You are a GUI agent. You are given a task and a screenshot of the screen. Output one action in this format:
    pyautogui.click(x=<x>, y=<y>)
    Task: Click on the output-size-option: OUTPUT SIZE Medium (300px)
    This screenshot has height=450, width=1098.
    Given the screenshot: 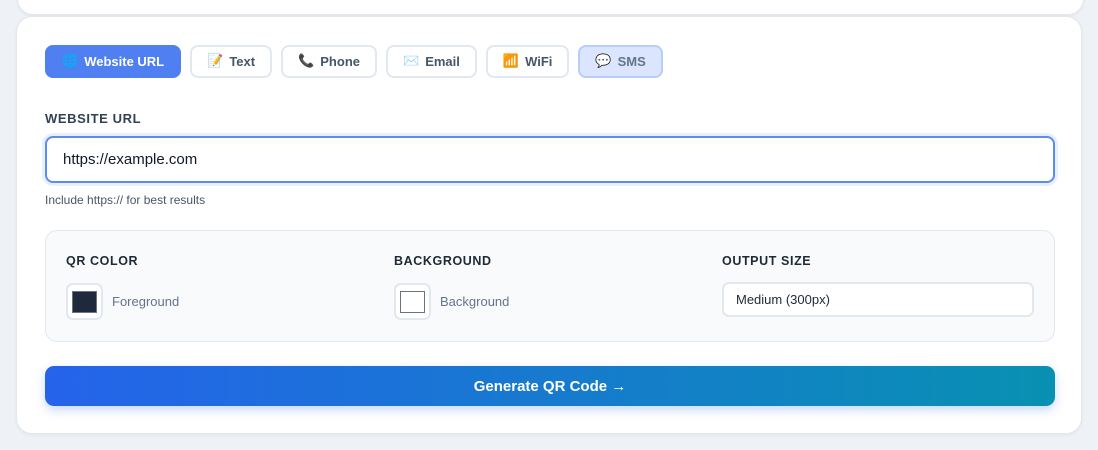 What is the action you would take?
    pyautogui.click(x=878, y=285)
    